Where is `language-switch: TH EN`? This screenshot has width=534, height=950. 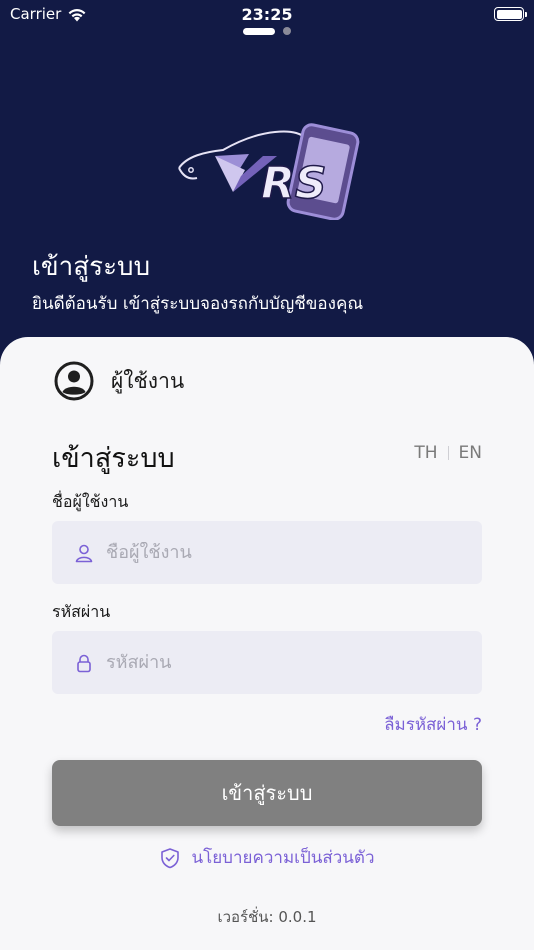
language-switch: TH EN is located at coordinates (448, 453).